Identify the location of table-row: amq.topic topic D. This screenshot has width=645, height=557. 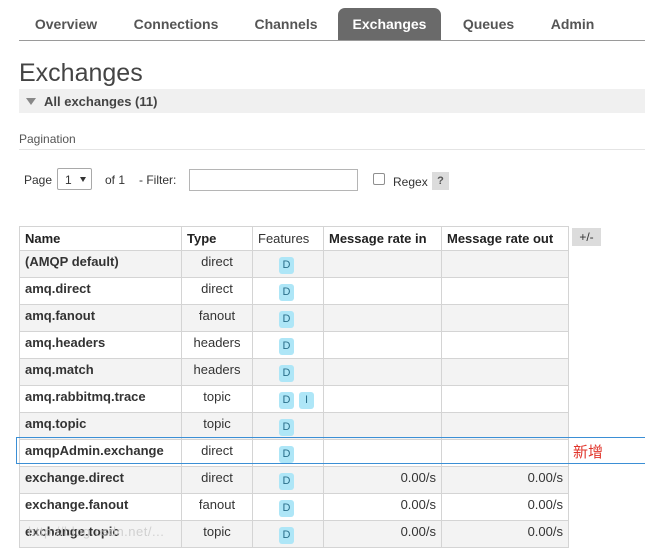
(294, 426).